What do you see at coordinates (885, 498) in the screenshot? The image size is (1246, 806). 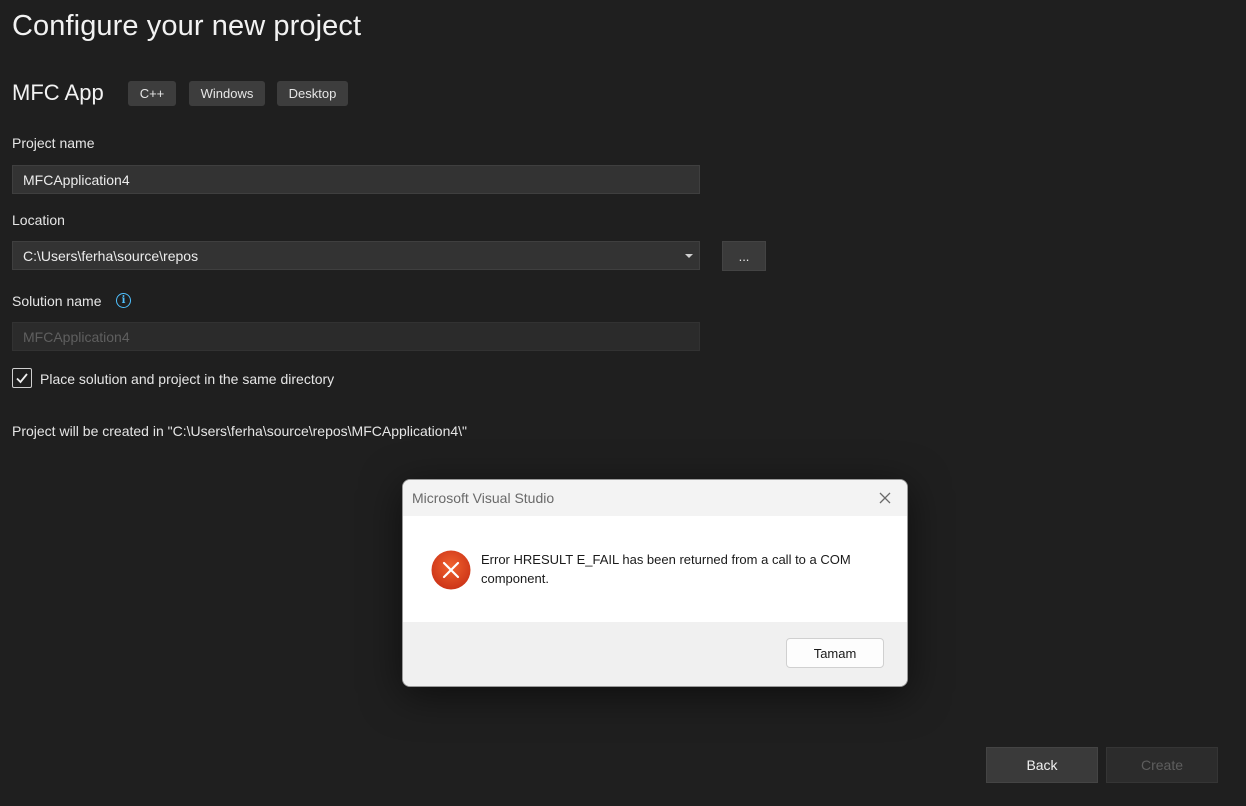 I see `close-icon` at bounding box center [885, 498].